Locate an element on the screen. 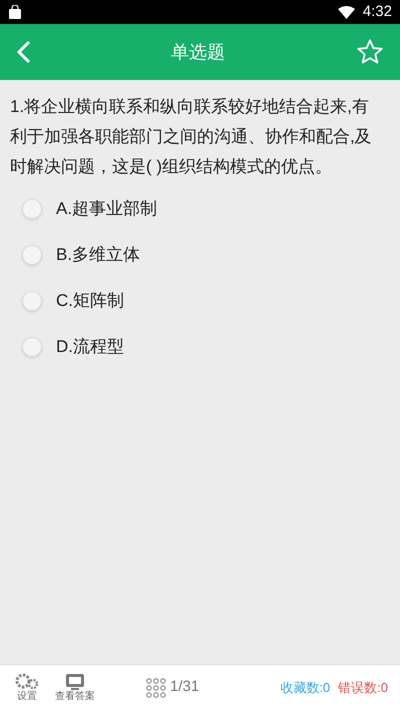  option-label: D.流程型 is located at coordinates (90, 347).